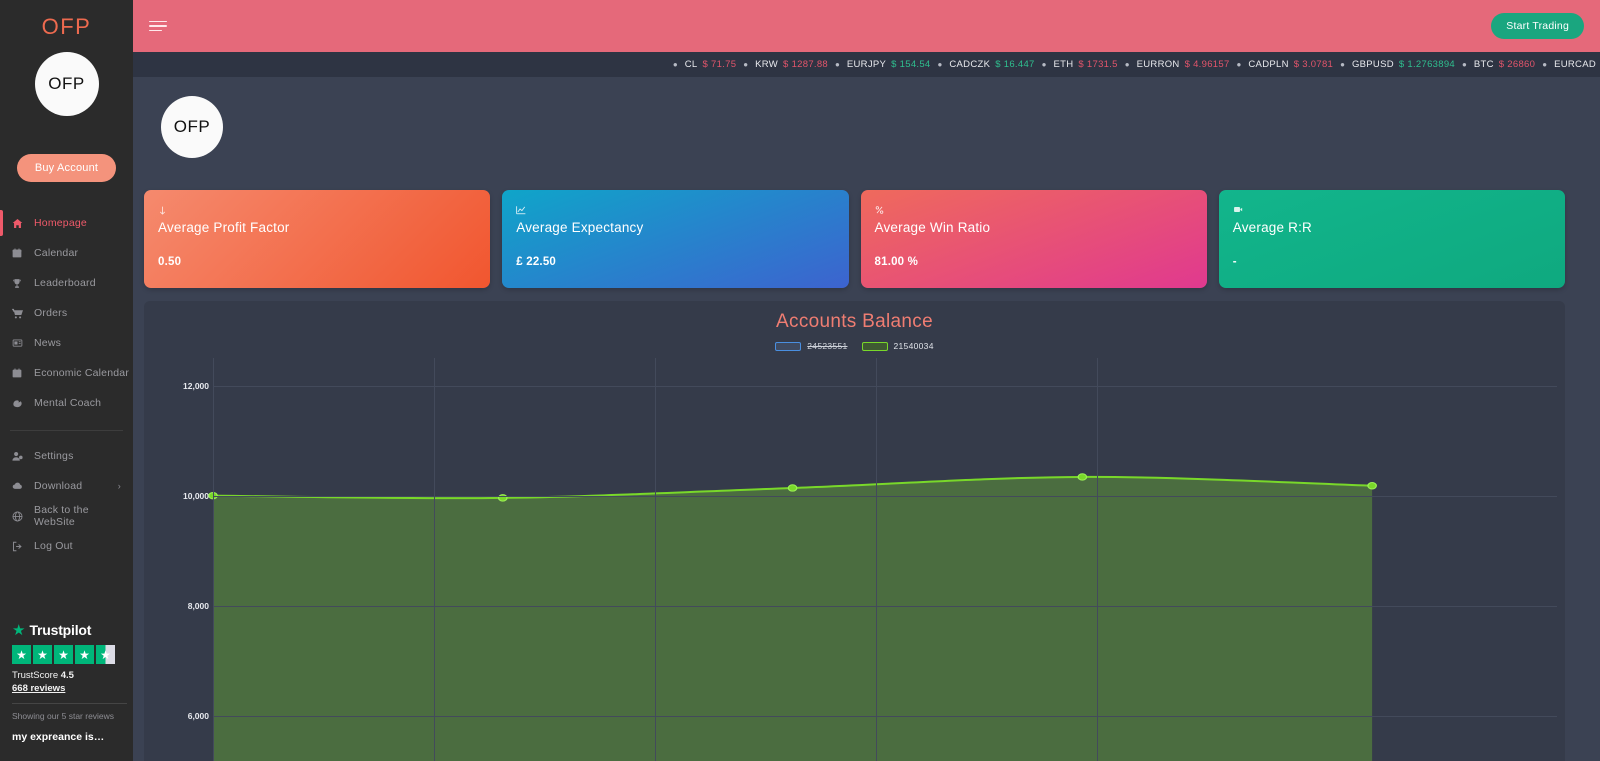  I want to click on ticker-item: ● KRW $ 1287.88, so click(782, 64).